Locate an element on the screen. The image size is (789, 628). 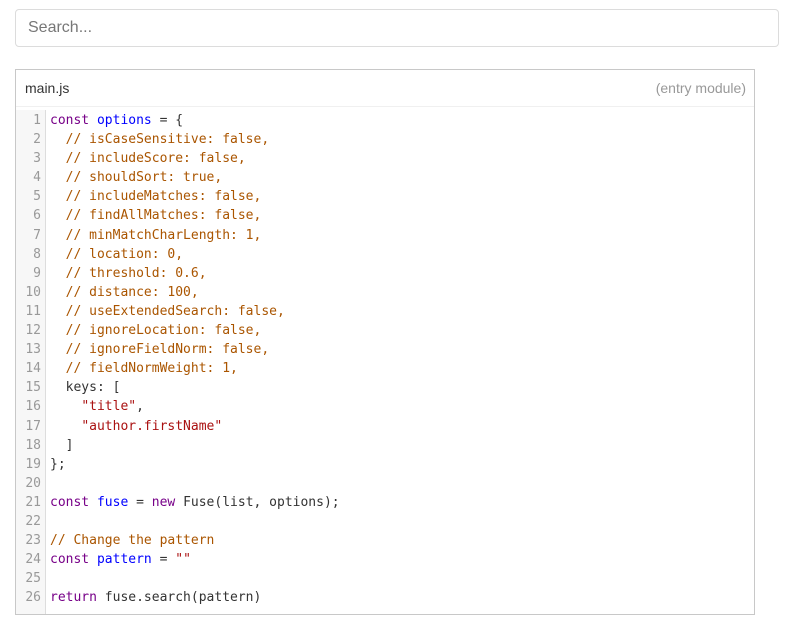
line-number: 21 is located at coordinates (33, 502).